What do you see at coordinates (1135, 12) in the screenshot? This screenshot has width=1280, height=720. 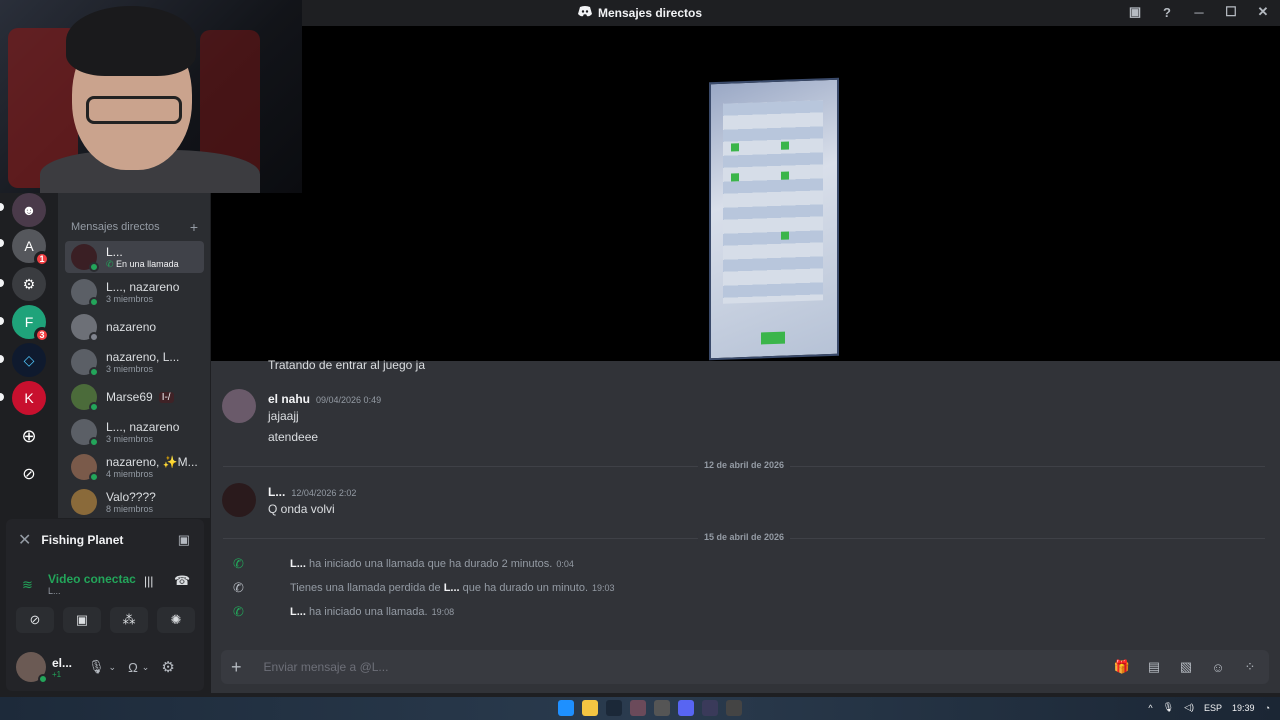 I see `inbox-icon: ▣` at bounding box center [1135, 12].